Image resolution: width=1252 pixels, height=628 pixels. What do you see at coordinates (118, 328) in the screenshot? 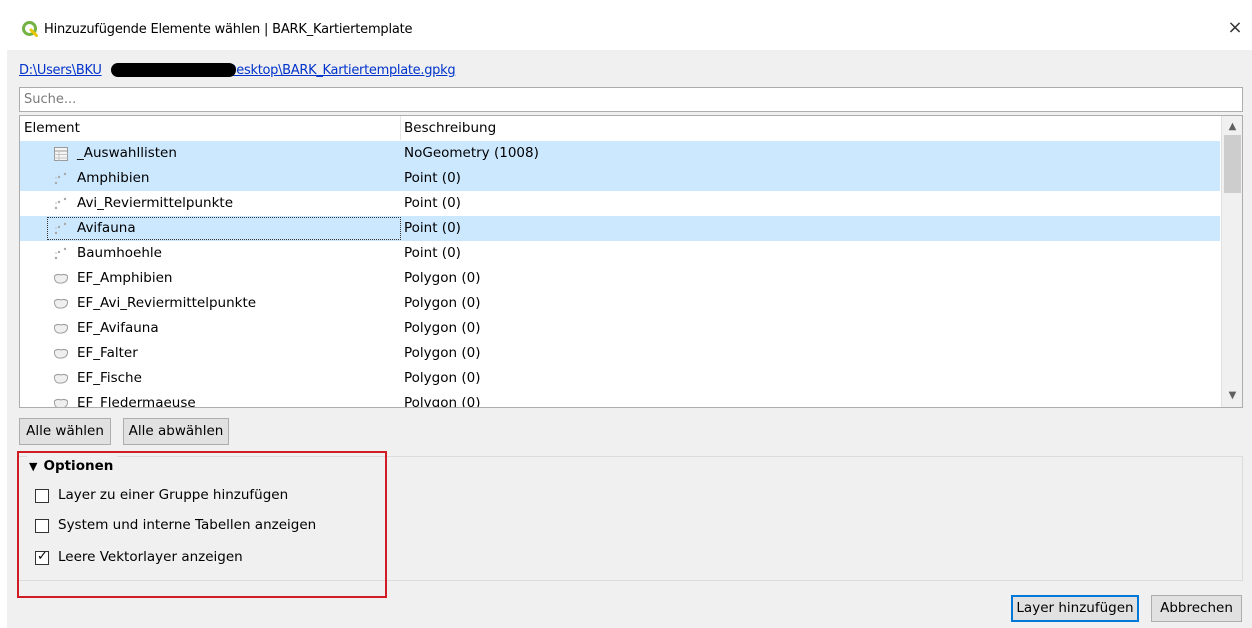
I see `layer-name: EF_Avifauna` at bounding box center [118, 328].